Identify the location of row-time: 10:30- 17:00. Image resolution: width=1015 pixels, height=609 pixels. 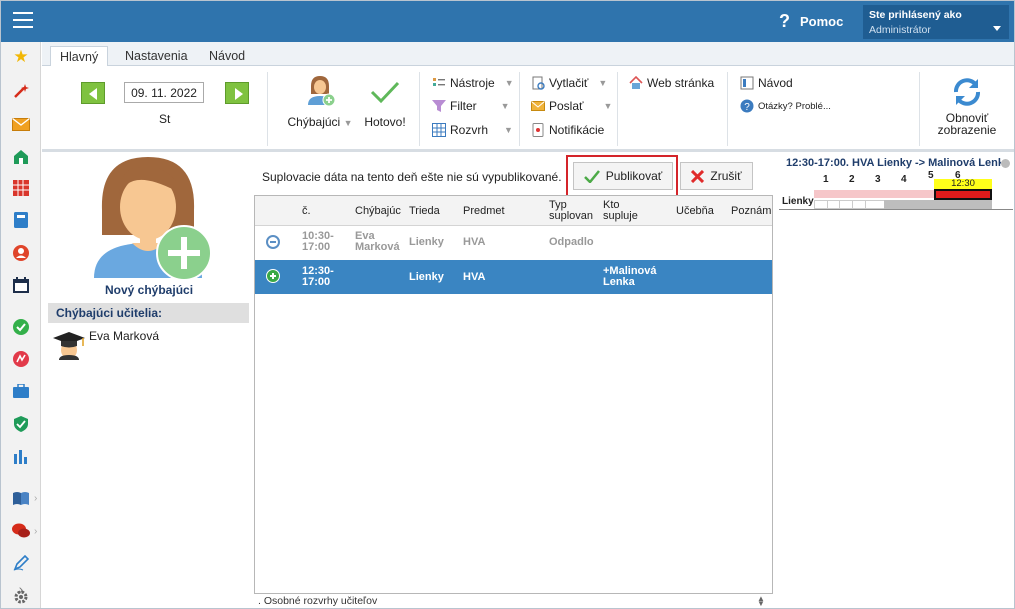
(318, 242).